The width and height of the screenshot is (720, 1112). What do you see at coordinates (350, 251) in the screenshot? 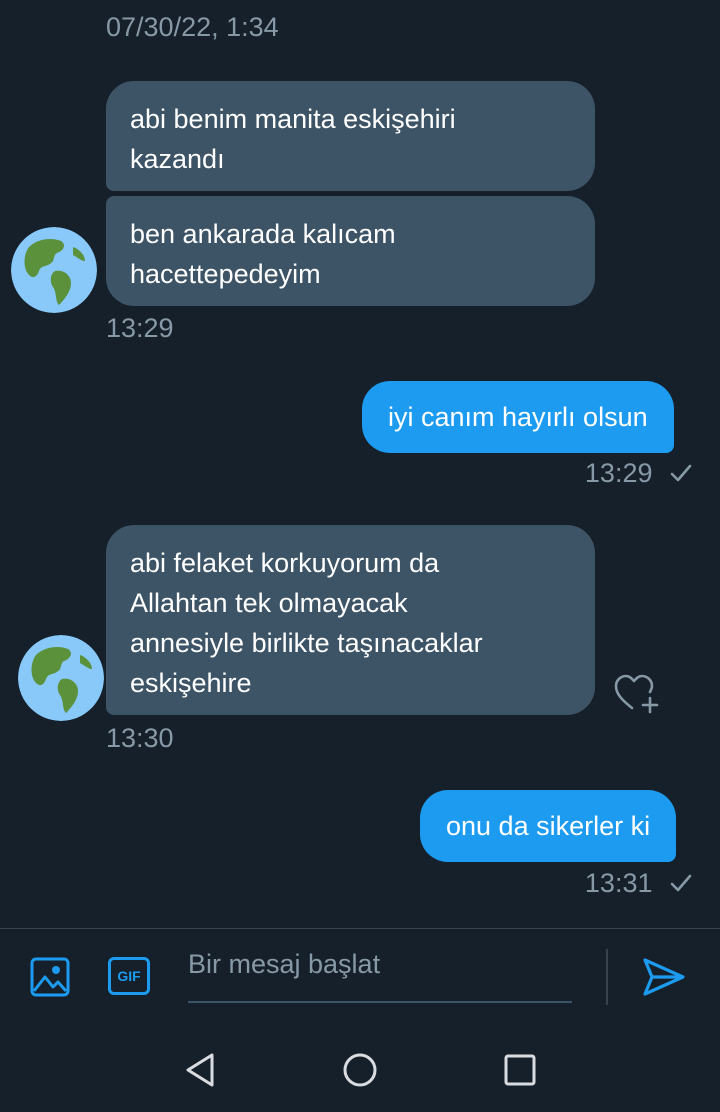
I see `incoming-message-bubble: ben ankarada kalıcam hacettepedeyim` at bounding box center [350, 251].